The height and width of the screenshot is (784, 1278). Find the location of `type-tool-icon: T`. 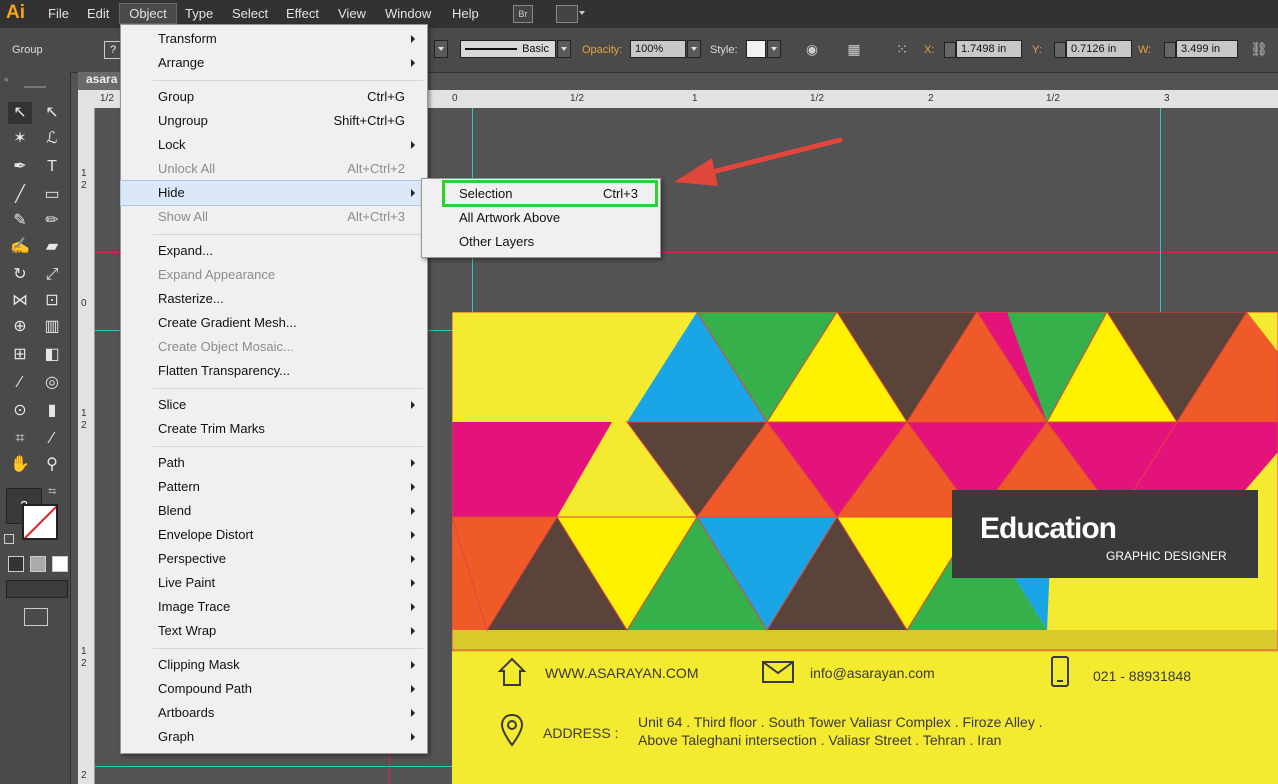

type-tool-icon: T is located at coordinates (52, 167).